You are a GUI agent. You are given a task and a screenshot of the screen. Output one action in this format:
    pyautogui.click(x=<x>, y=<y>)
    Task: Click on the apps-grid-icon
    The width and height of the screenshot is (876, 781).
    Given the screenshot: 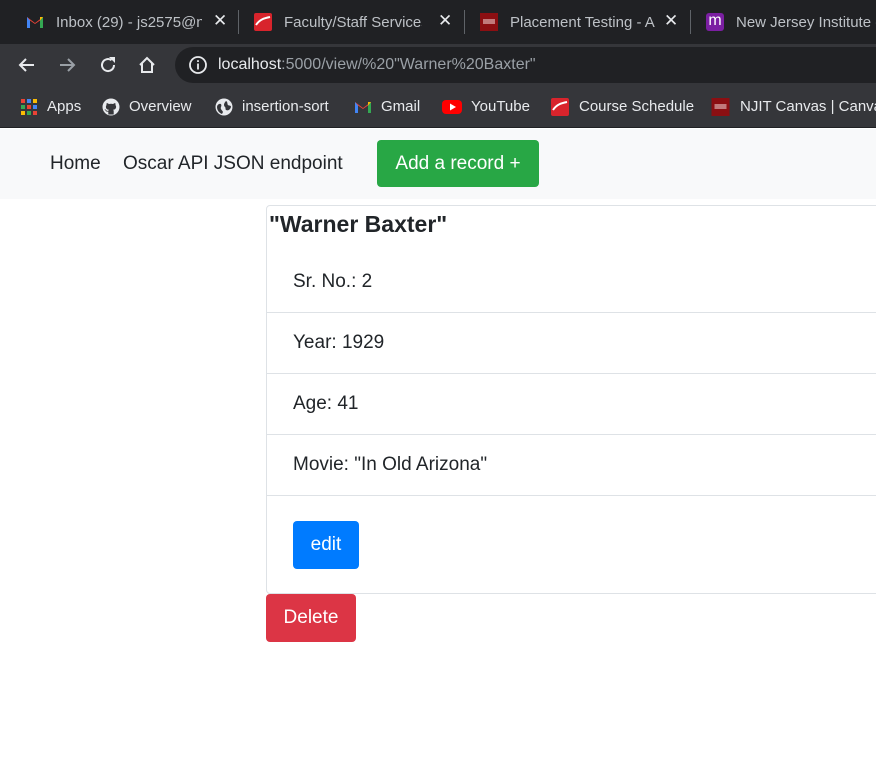 What is the action you would take?
    pyautogui.click(x=29, y=106)
    